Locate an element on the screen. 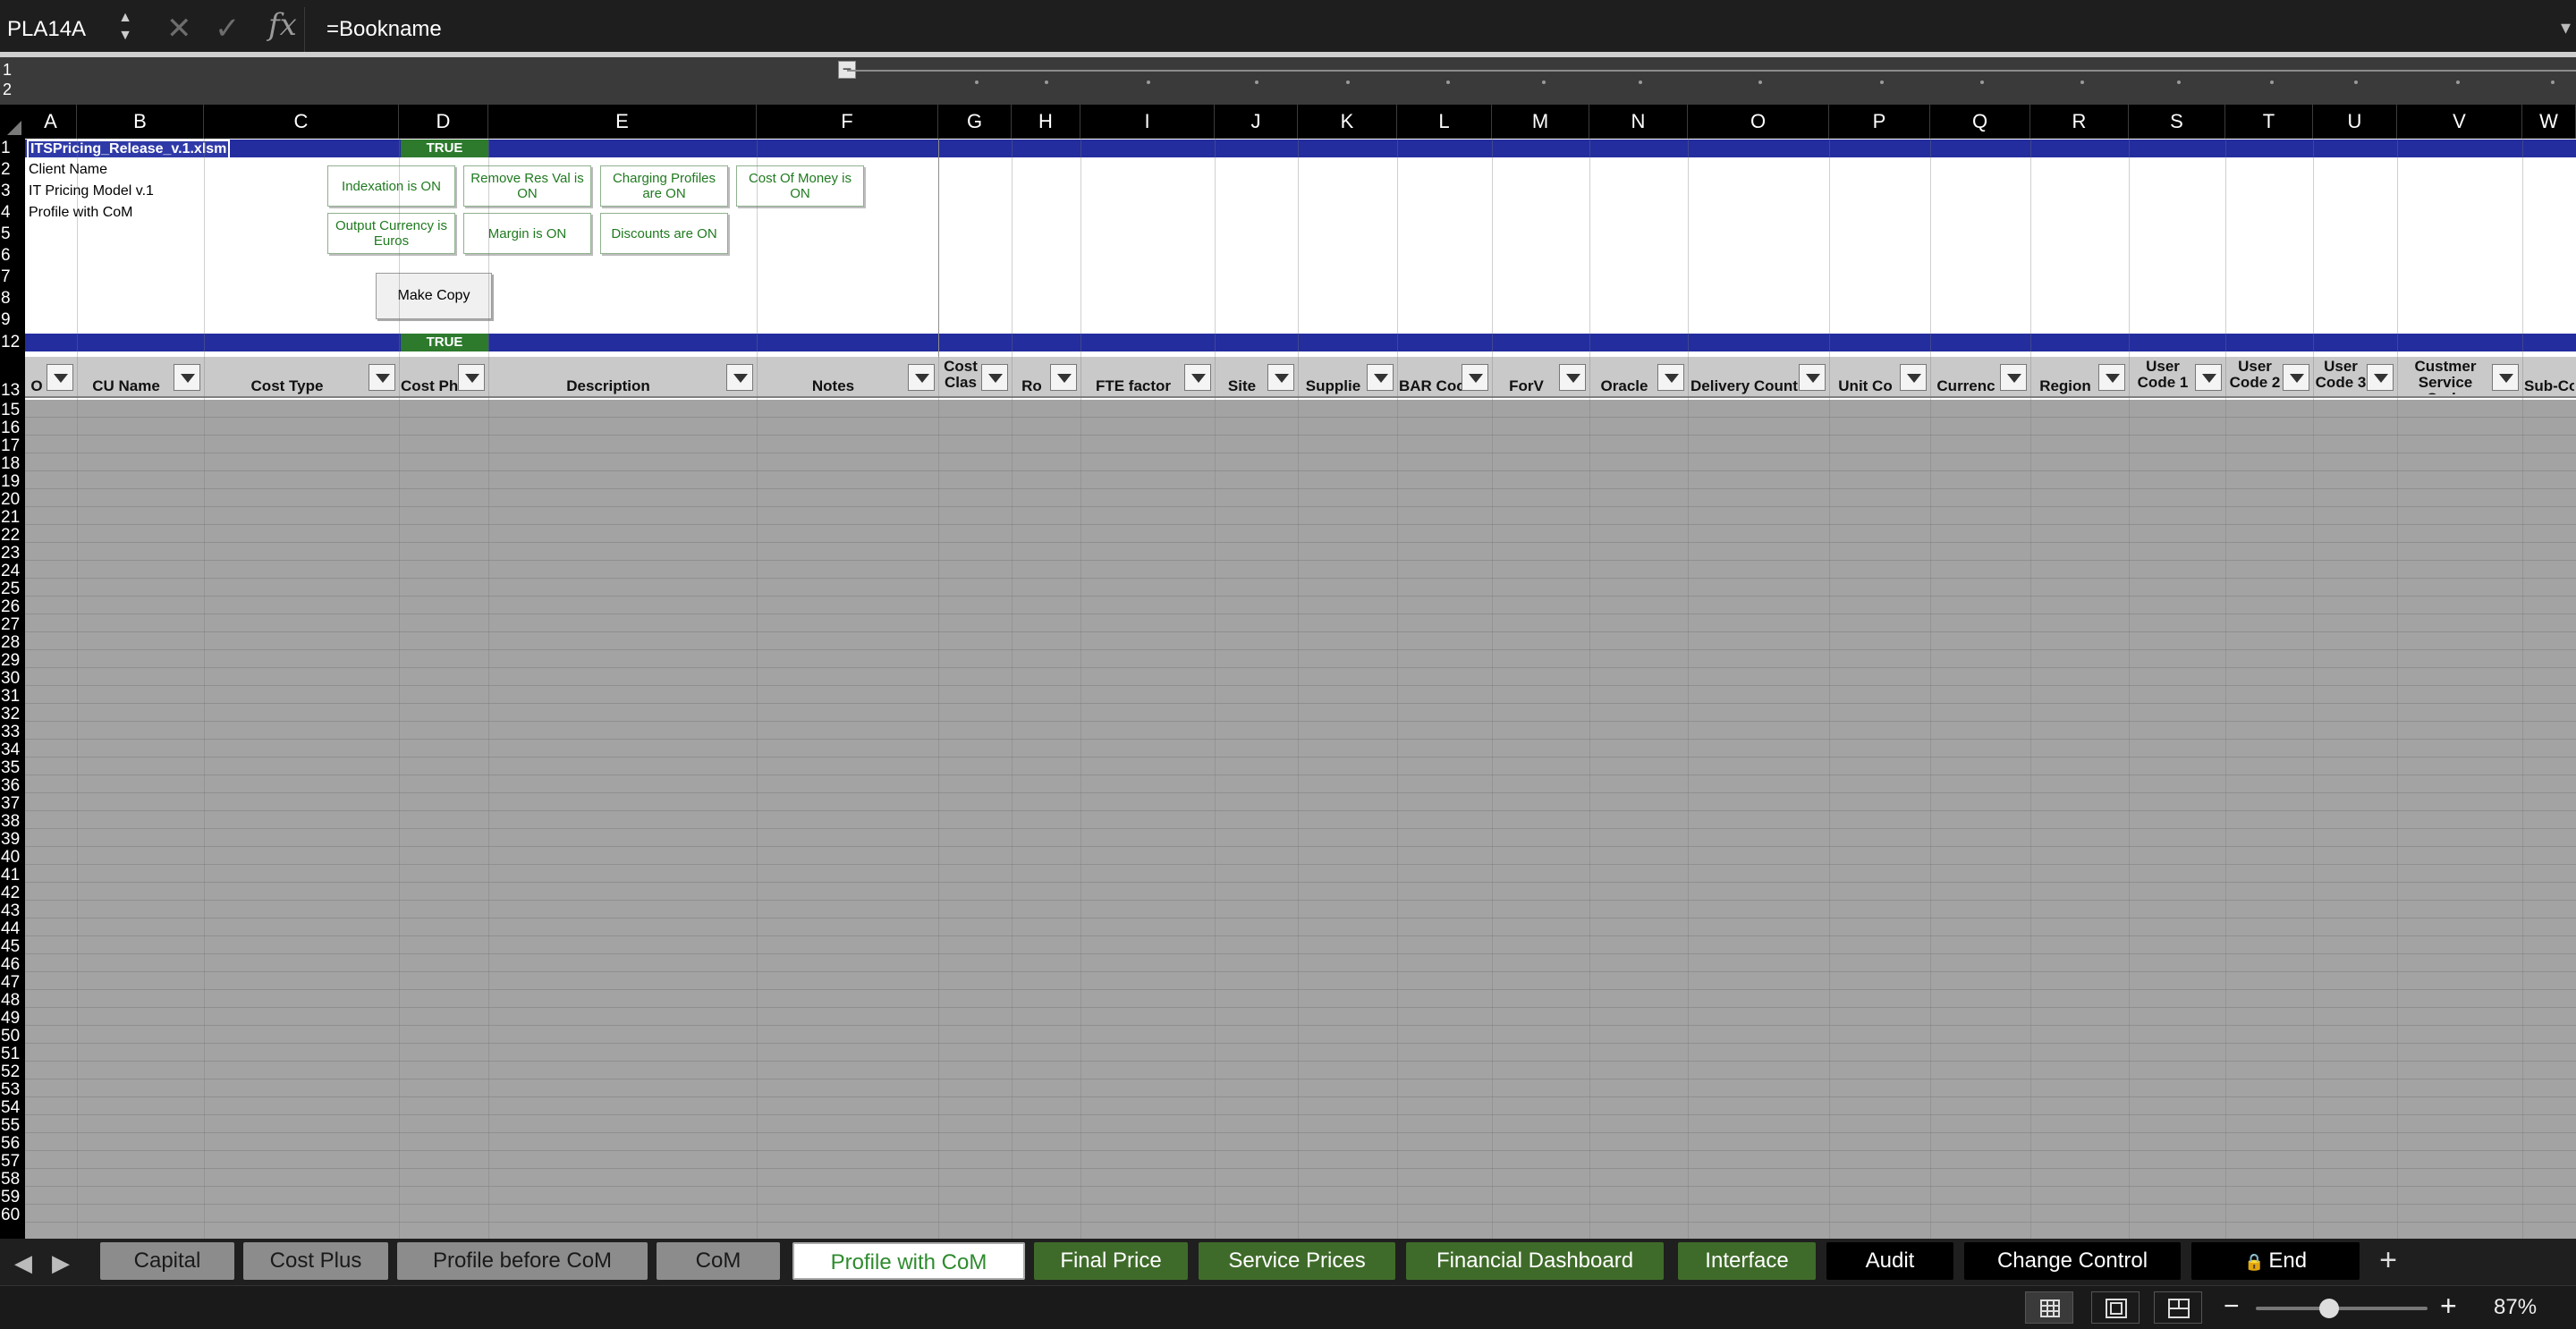  formula-input: =Bookname is located at coordinates (1431, 29).